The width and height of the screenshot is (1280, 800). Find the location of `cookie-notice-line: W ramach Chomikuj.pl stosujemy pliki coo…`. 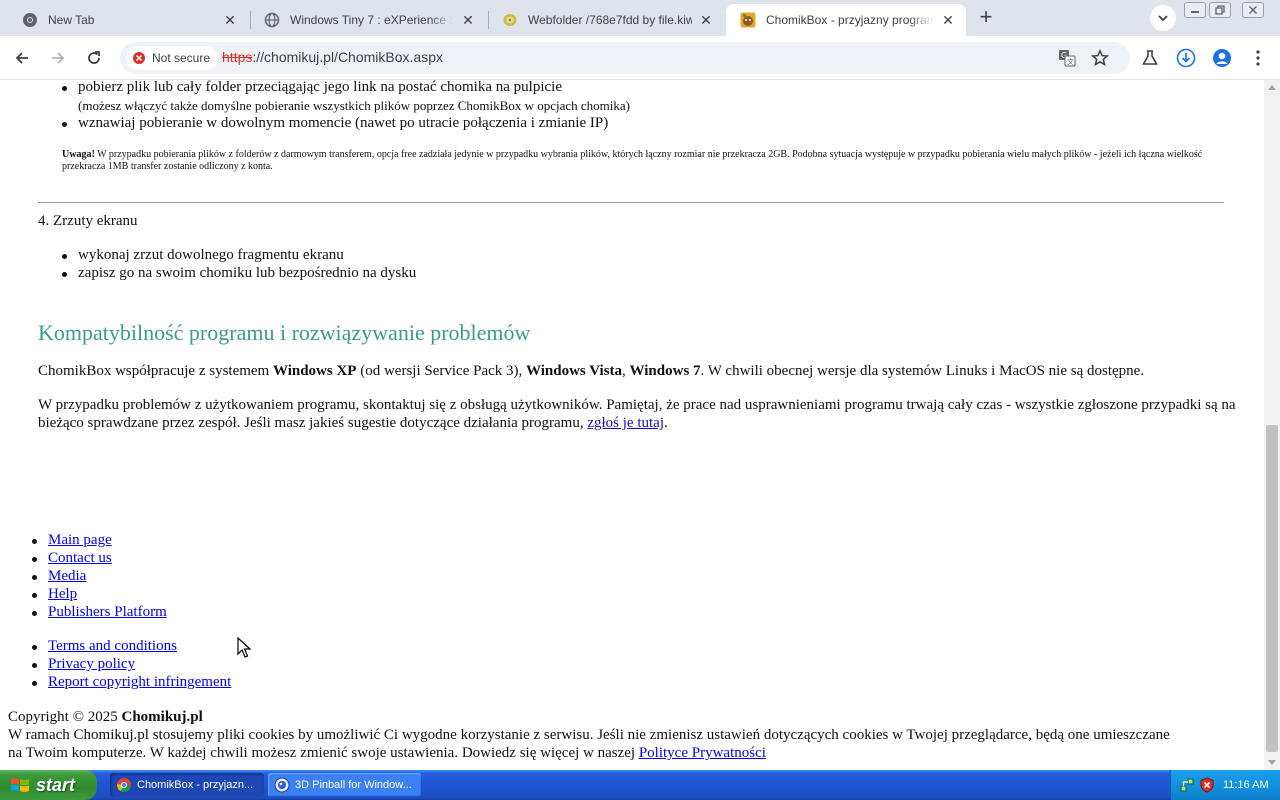

cookie-notice-line: W ramach Chomikuj.pl stosujemy pliki coo… is located at coordinates (589, 735).